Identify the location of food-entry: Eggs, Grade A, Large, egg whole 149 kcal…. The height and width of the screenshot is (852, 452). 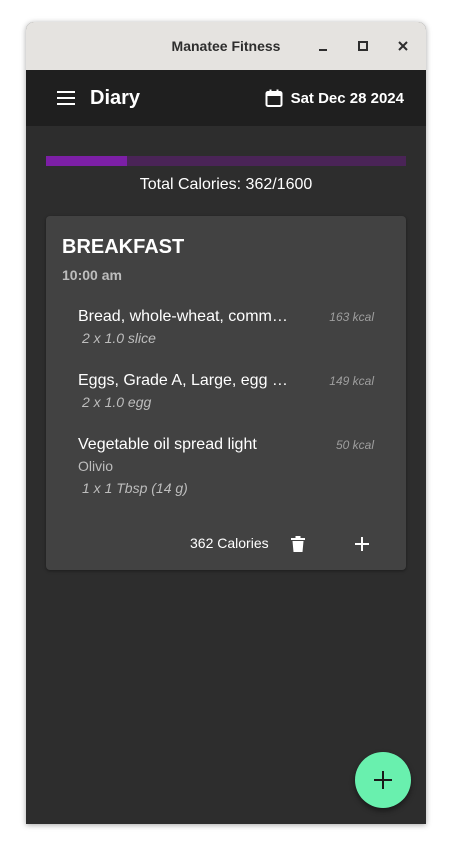
(226, 392).